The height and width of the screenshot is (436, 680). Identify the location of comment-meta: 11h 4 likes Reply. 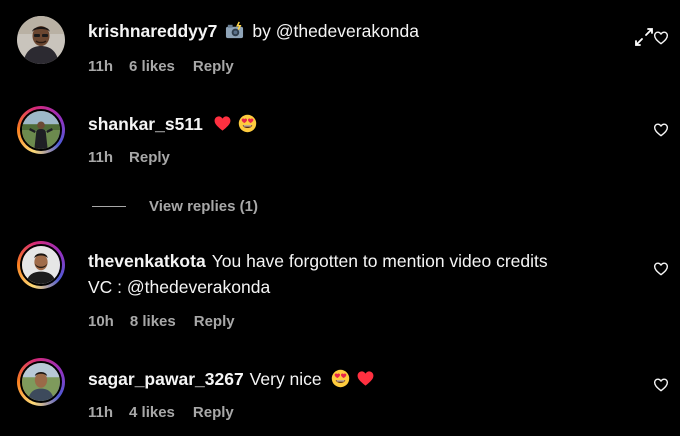
(170, 412).